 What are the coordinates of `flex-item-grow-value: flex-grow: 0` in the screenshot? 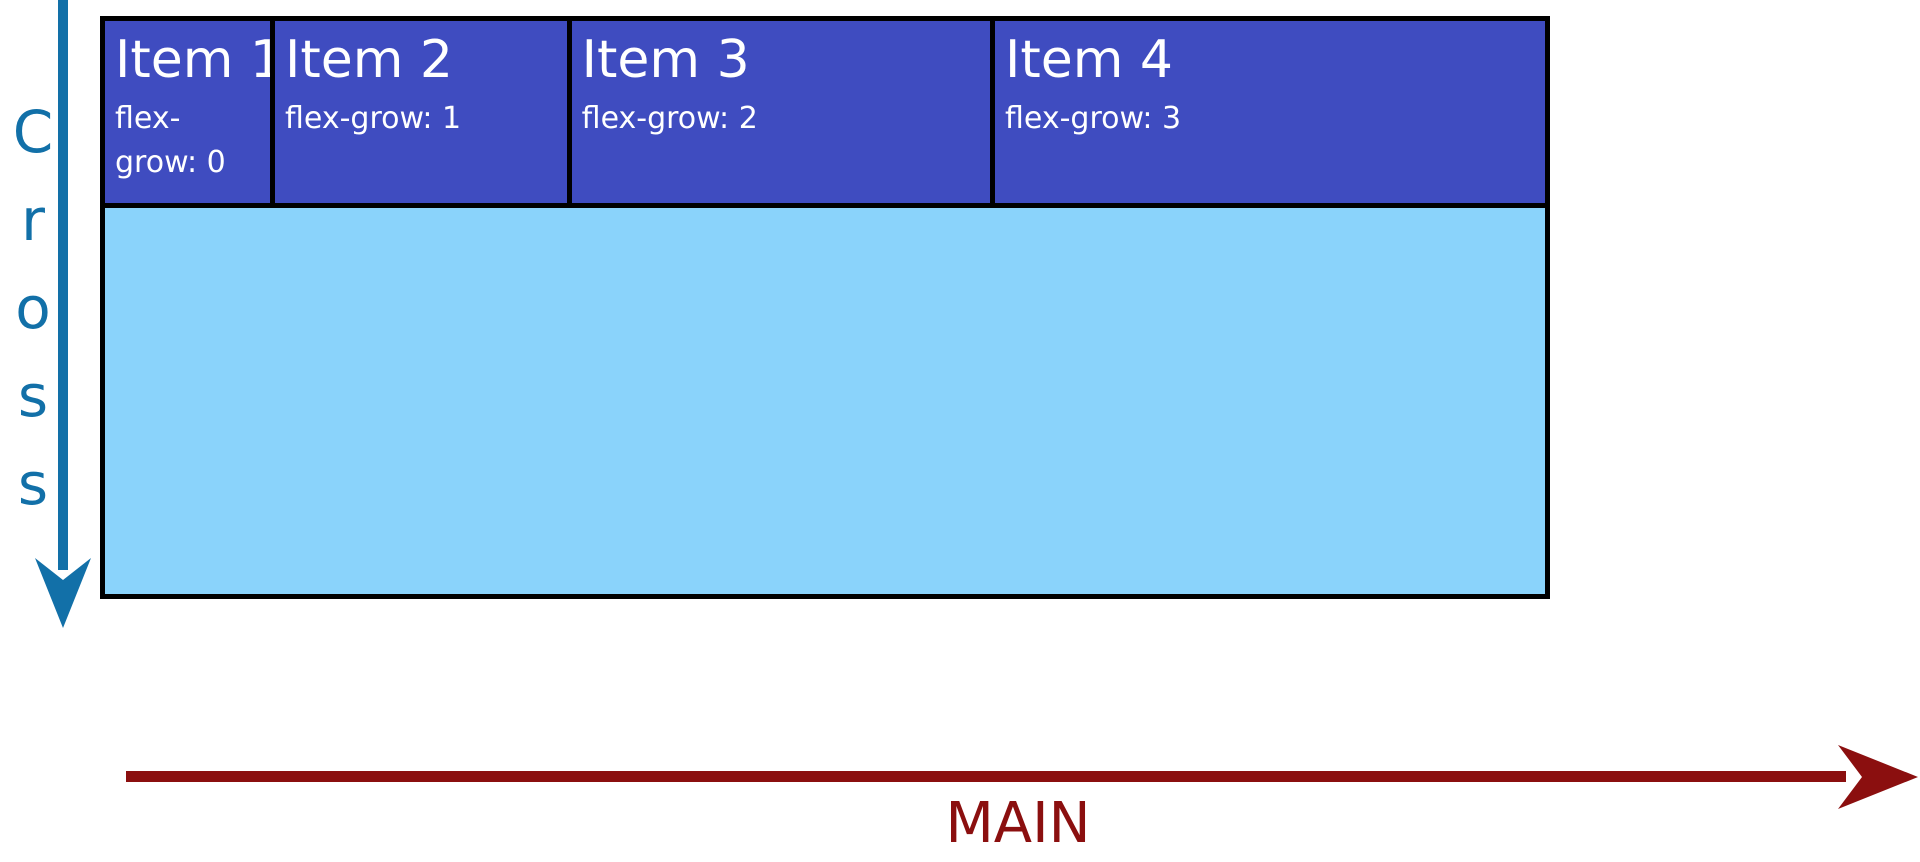 It's located at (170, 140).